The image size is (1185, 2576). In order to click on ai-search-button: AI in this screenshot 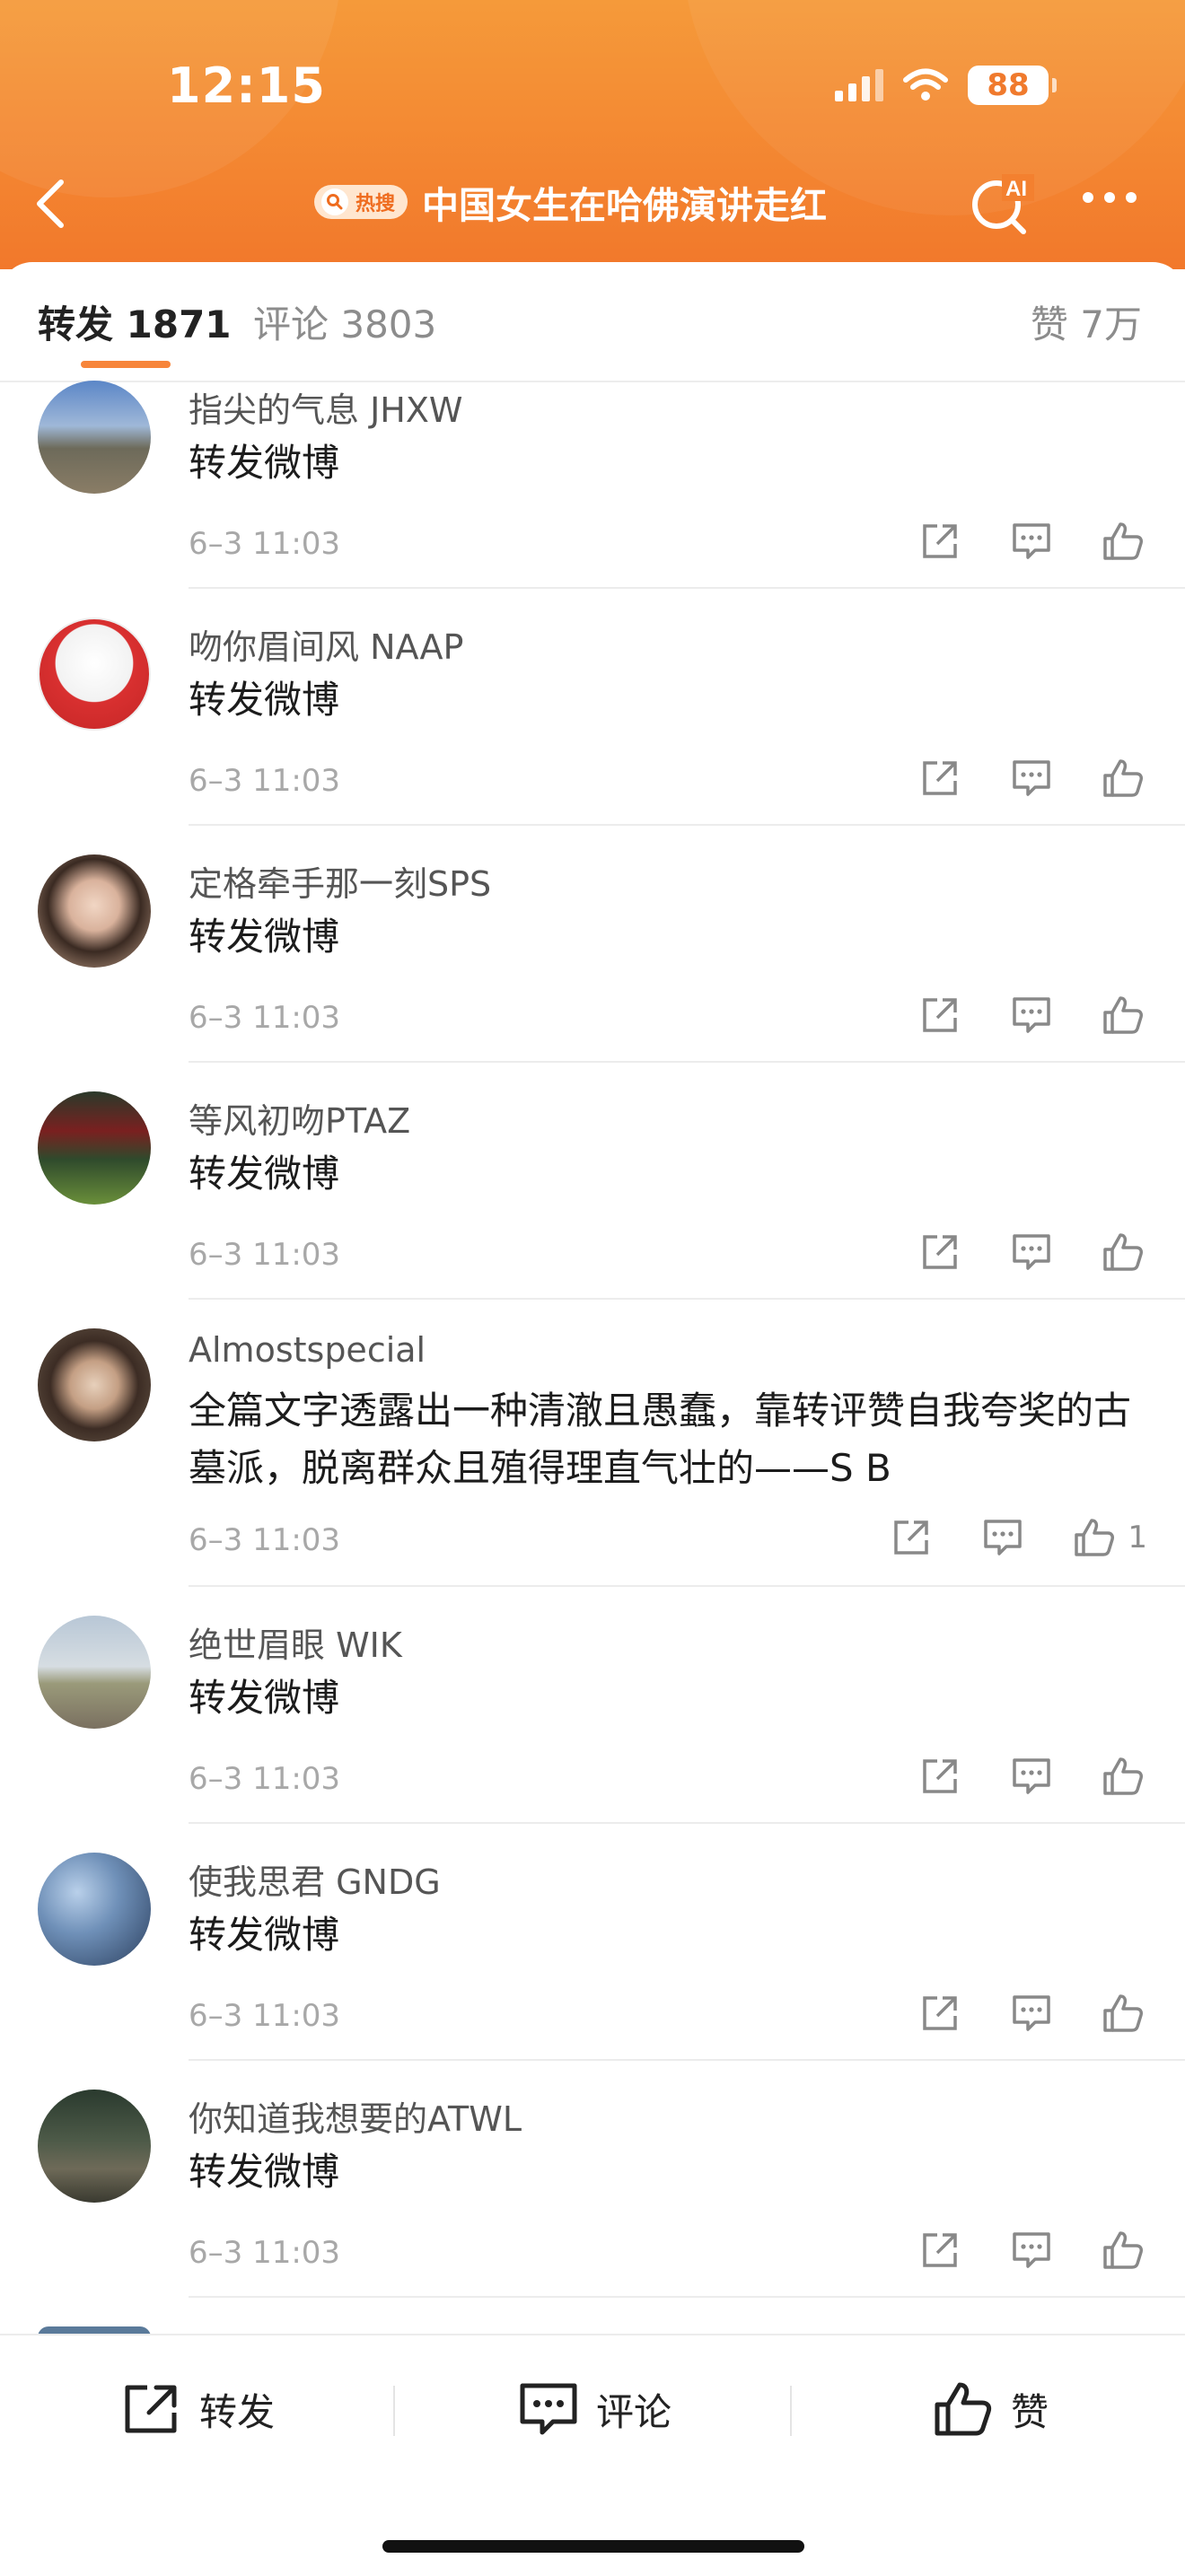, I will do `click(1002, 203)`.